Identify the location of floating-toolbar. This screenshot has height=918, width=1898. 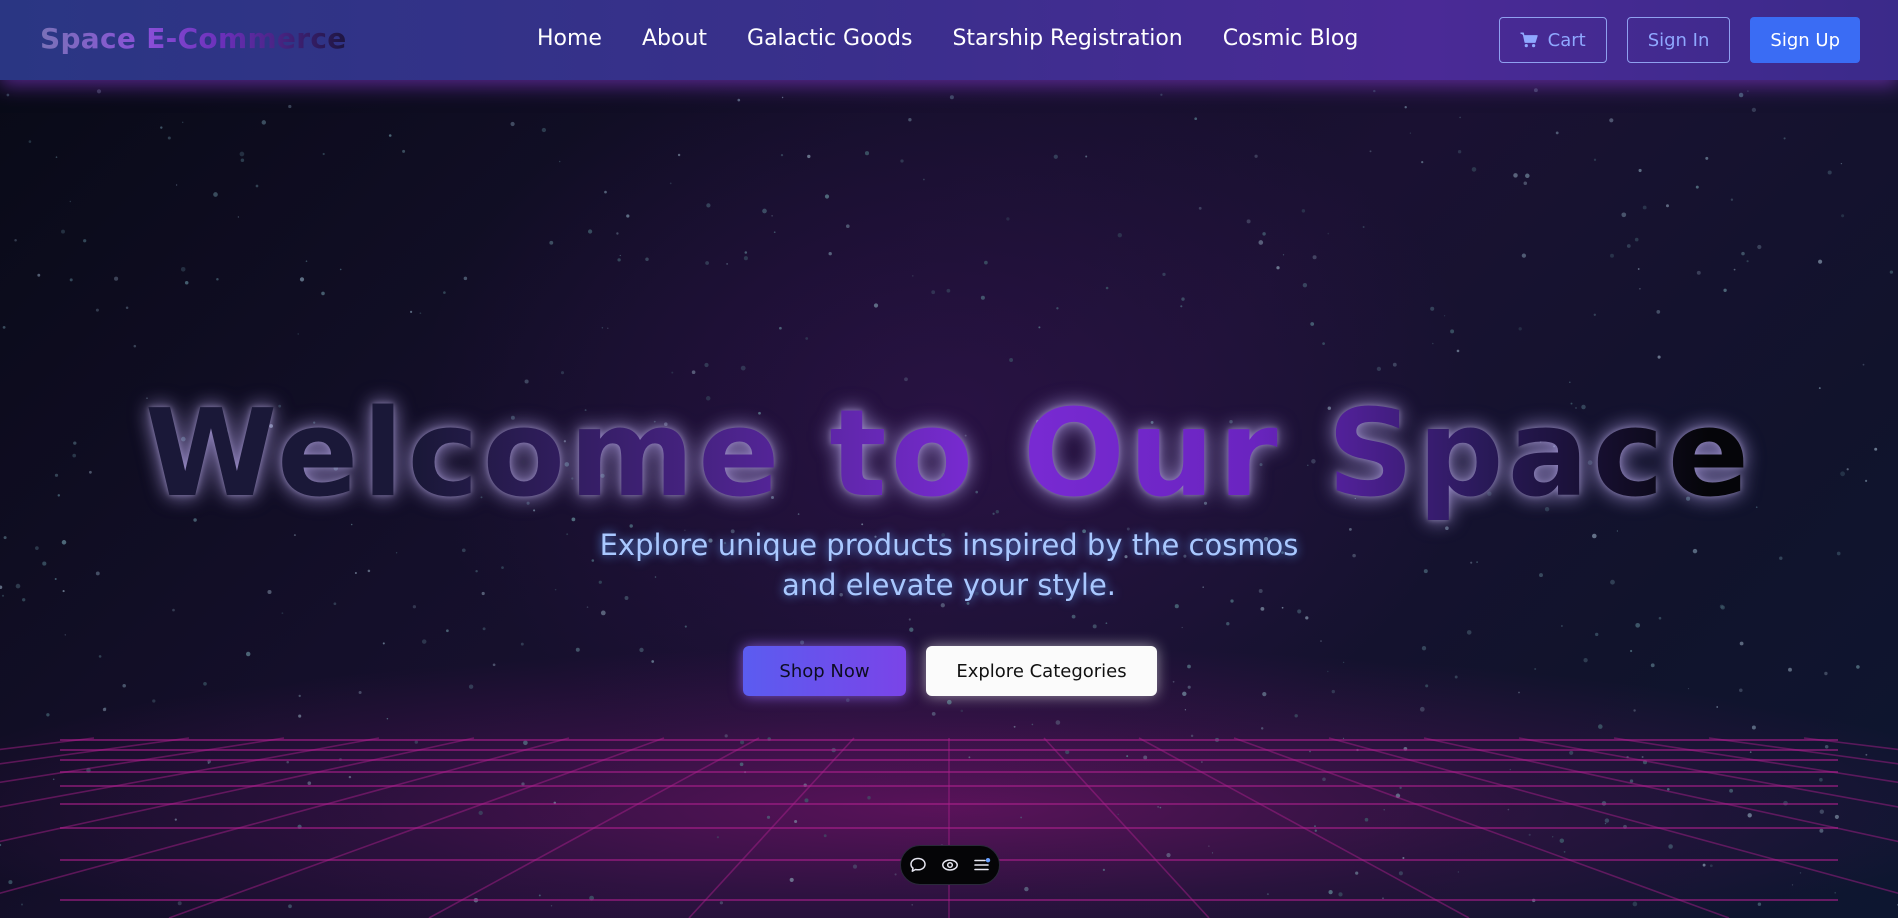
(950, 865).